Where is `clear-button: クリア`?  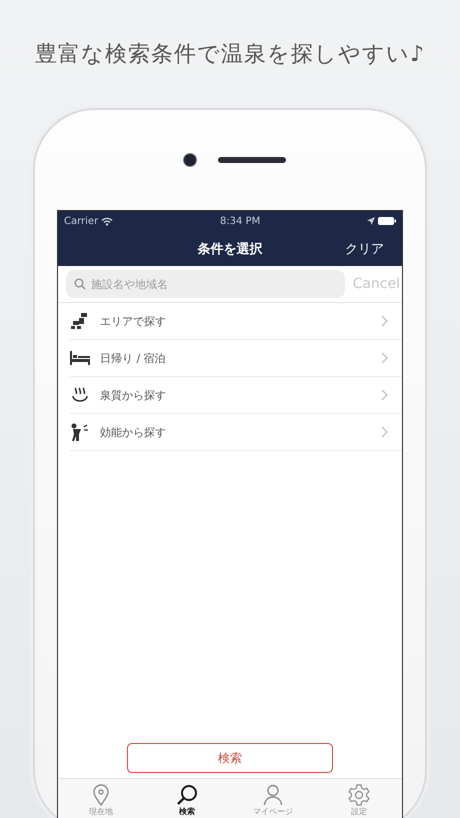
clear-button: クリア is located at coordinates (364, 249).